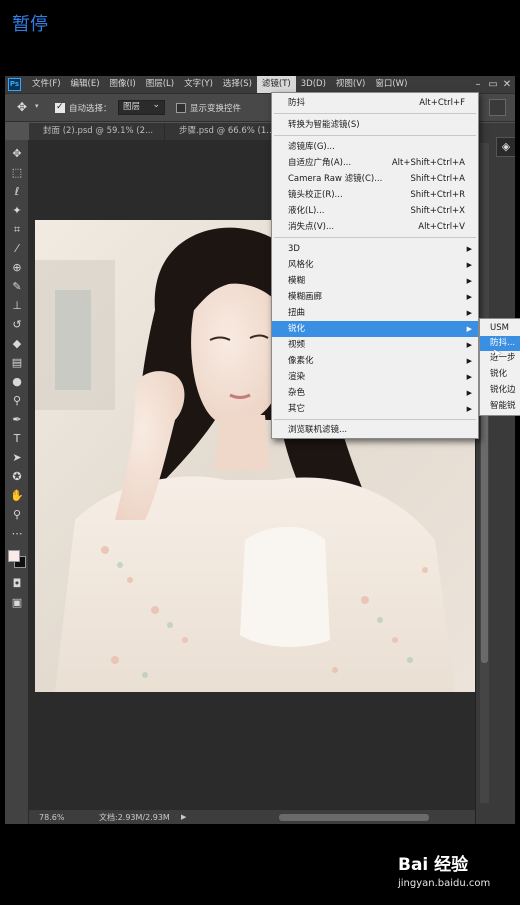 The height and width of the screenshot is (905, 520). What do you see at coordinates (17, 476) in the screenshot?
I see `custom-shape-tool-icon: ✪` at bounding box center [17, 476].